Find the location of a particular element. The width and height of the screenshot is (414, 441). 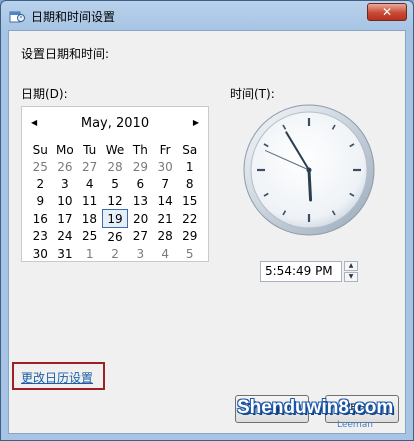

time-label: 时间(T): is located at coordinates (252, 94).